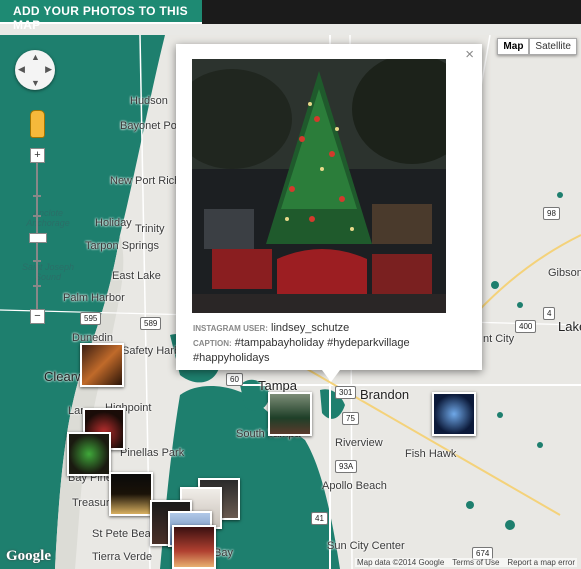 This screenshot has width=581, height=569. What do you see at coordinates (310, 328) in the screenshot?
I see `instagram-user: lindsey_schutze` at bounding box center [310, 328].